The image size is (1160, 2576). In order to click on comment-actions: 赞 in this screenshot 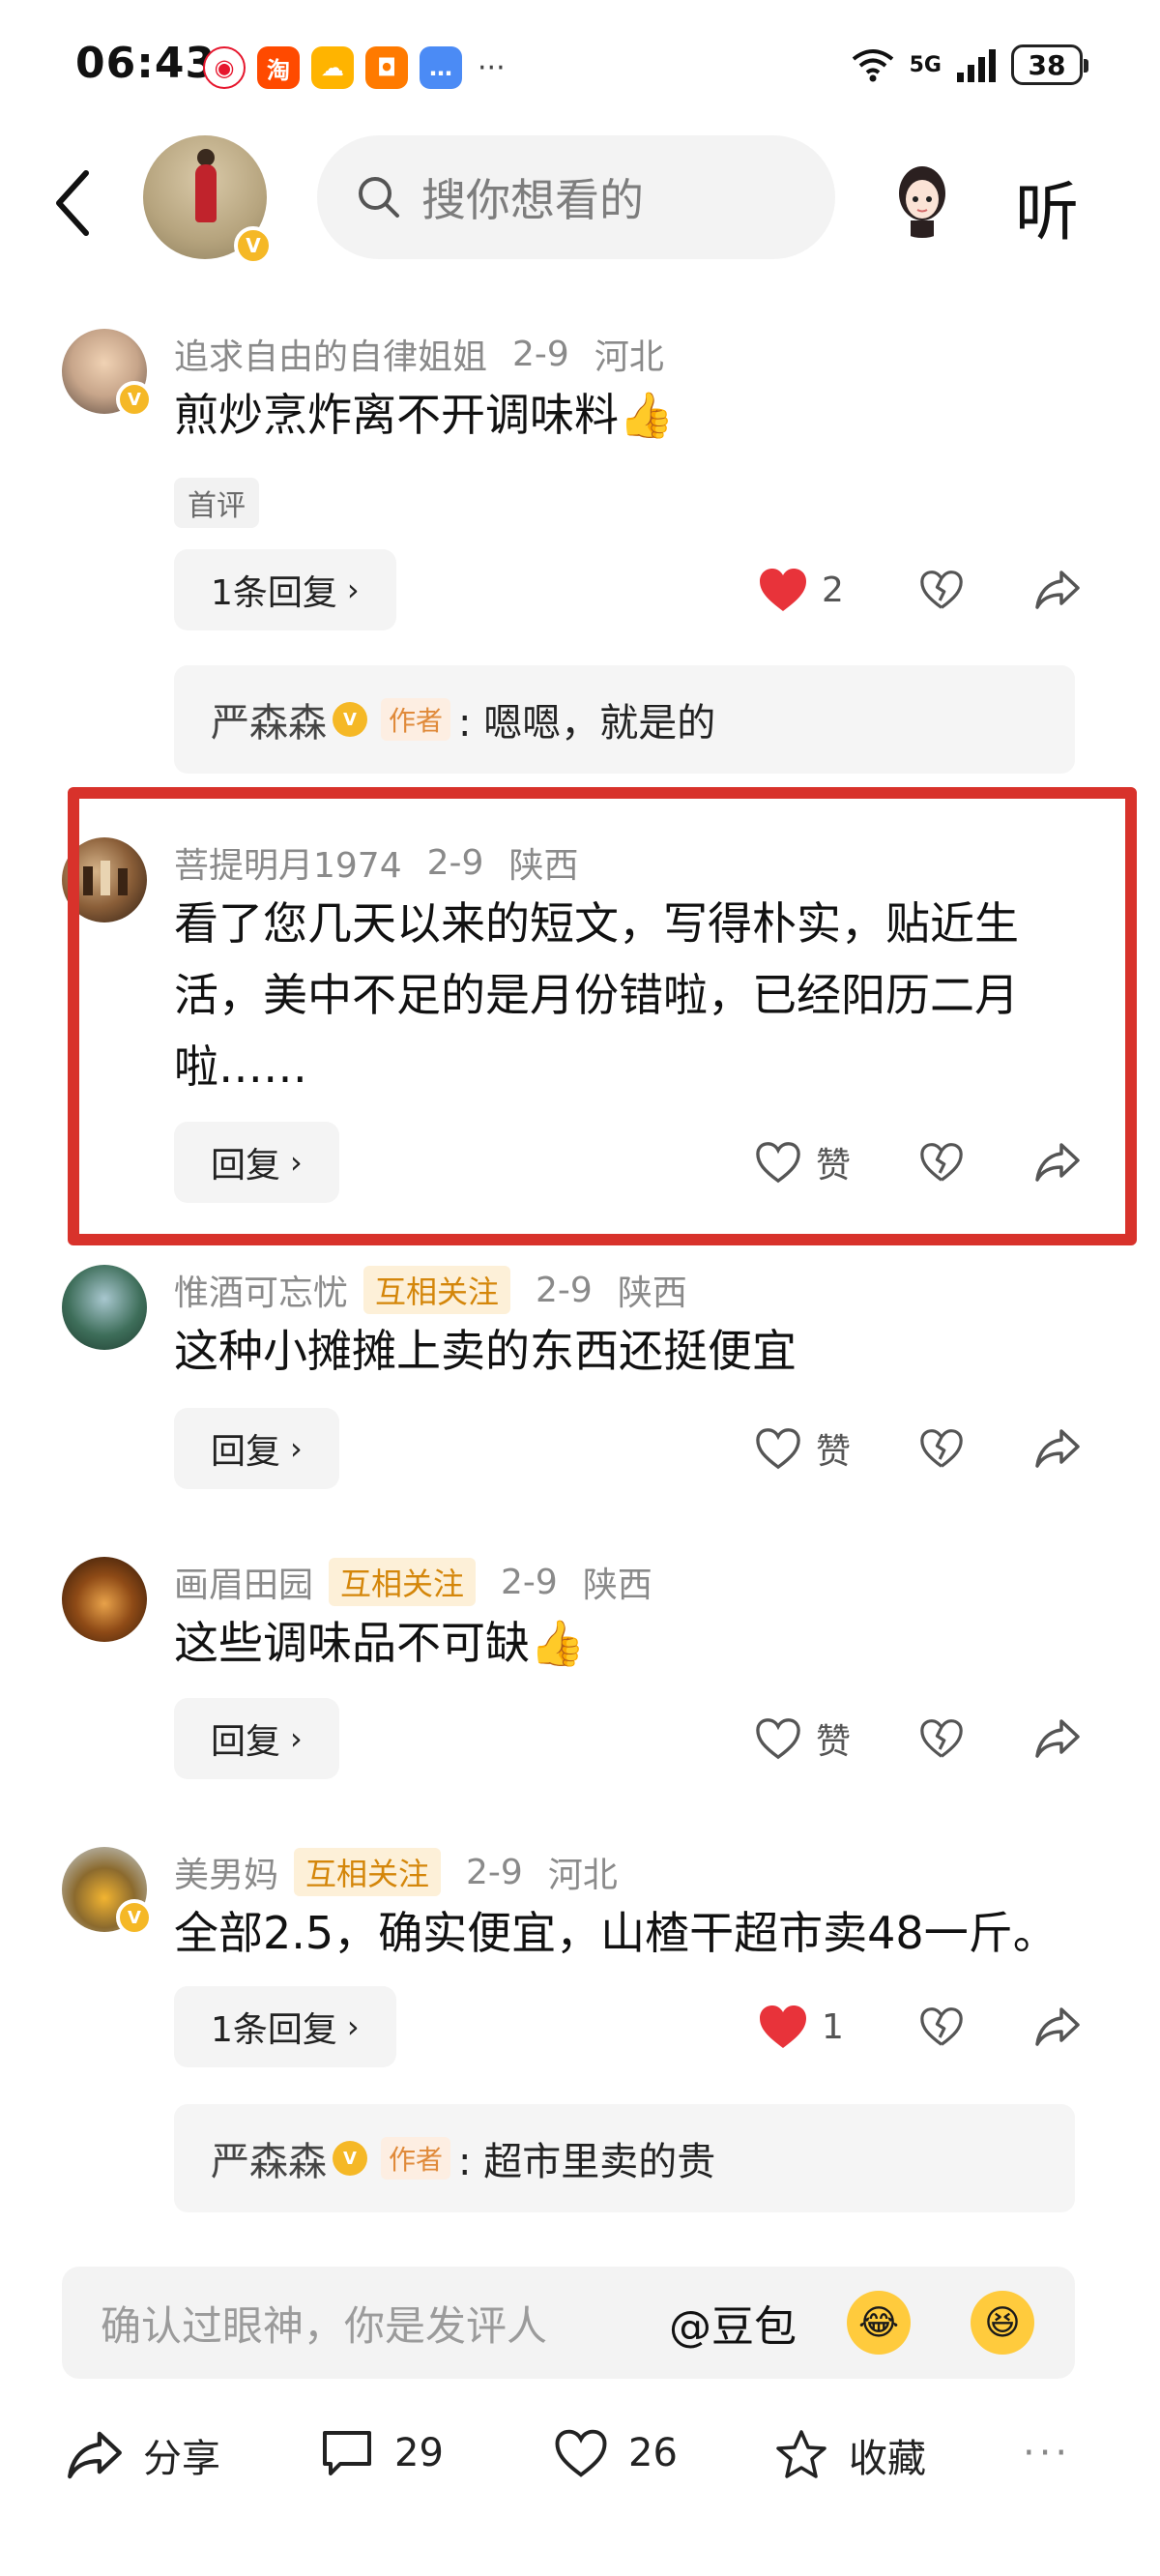, I will do `click(918, 1448)`.